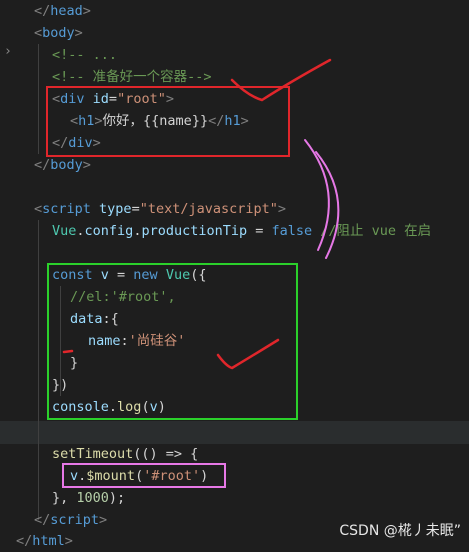 The width and height of the screenshot is (469, 552). Describe the element at coordinates (129, 275) in the screenshot. I see `code-line-13: const v = new Vue({` at that location.